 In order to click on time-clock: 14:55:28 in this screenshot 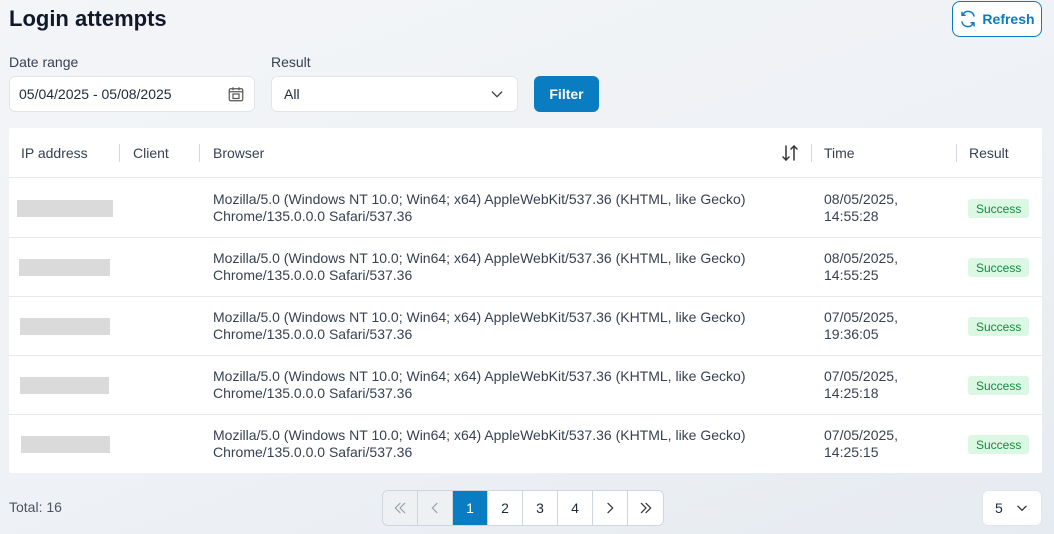, I will do `click(851, 216)`.